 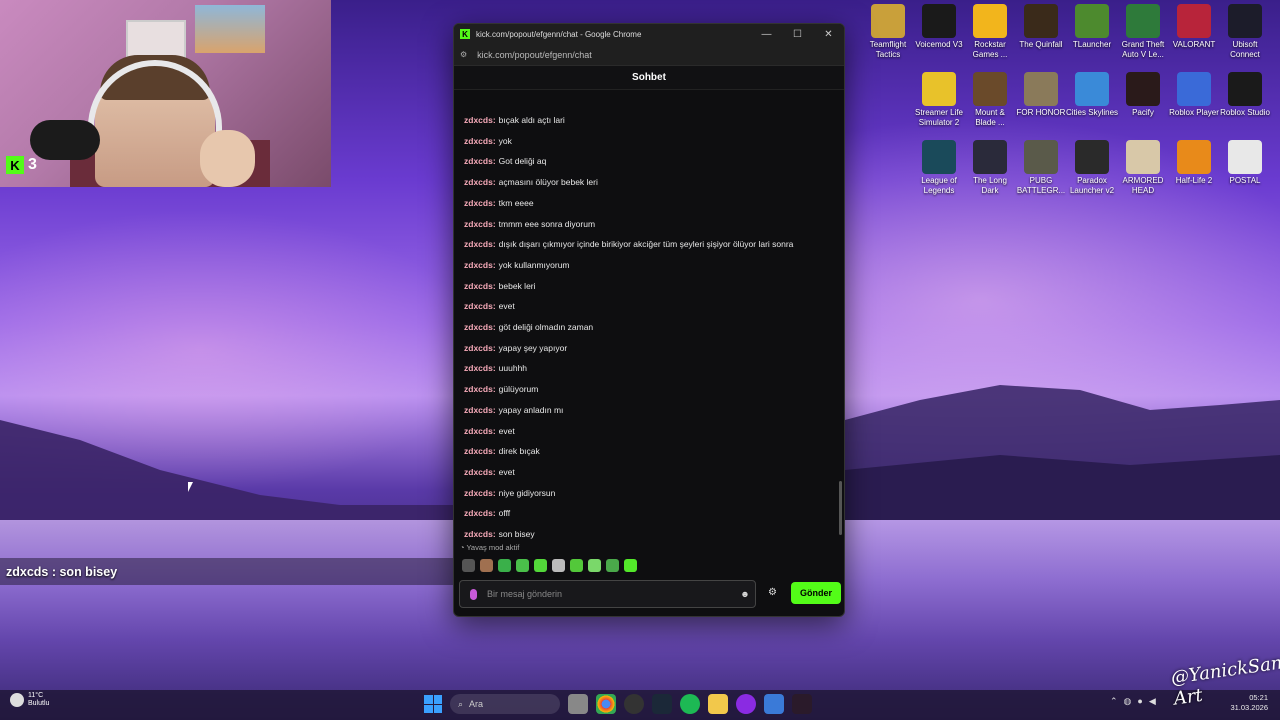 What do you see at coordinates (1128, 701) in the screenshot?
I see `network-icon: ◍` at bounding box center [1128, 701].